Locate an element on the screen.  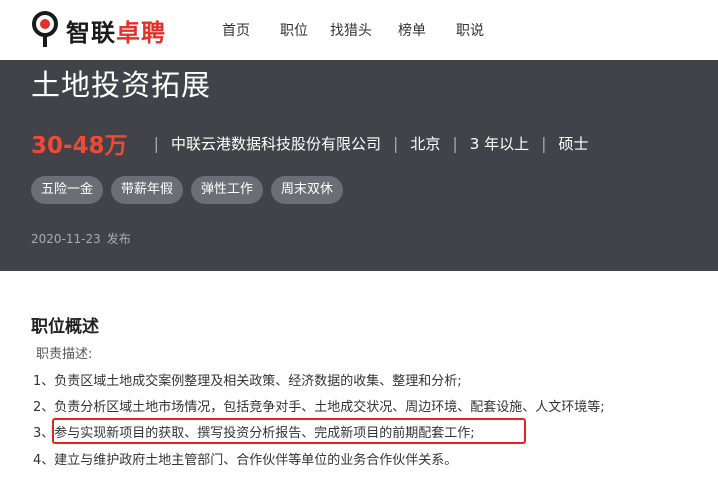
nav-item-career-talk: 职说 is located at coordinates (470, 31).